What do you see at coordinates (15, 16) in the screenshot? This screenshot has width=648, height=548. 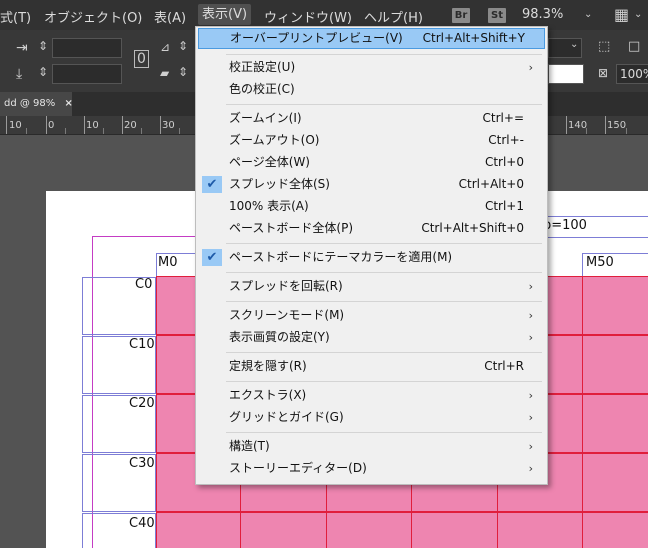 I see `menu-type: 式(T)` at bounding box center [15, 16].